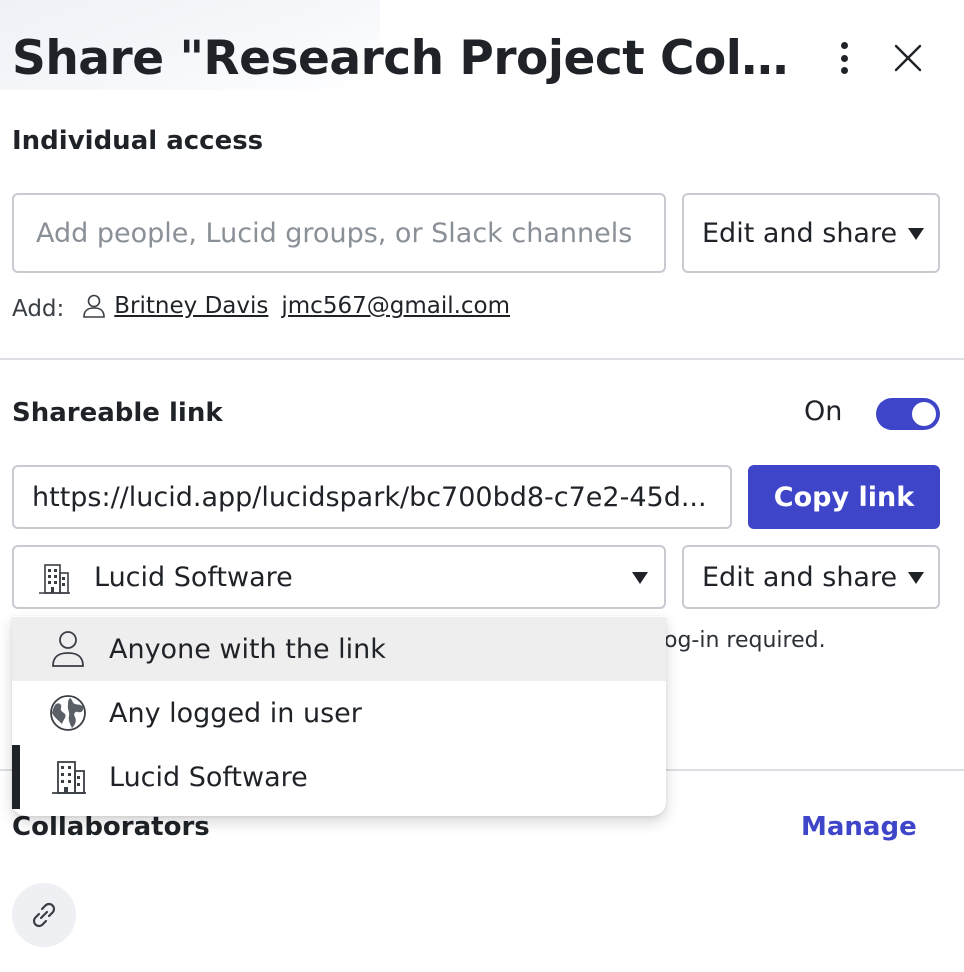  Describe the element at coordinates (138, 141) in the screenshot. I see `individual-access-heading: Individual access` at that location.